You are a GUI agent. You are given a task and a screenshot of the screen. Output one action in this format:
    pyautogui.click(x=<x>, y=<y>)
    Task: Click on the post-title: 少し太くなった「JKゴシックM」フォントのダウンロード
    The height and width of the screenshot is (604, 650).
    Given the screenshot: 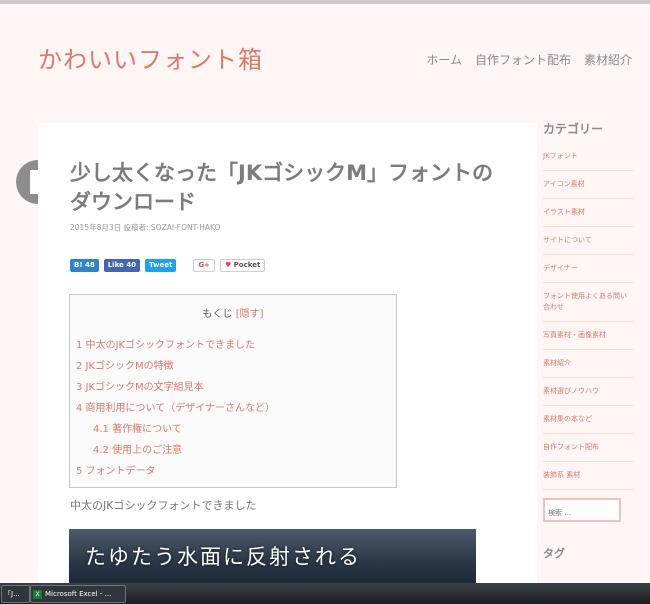 What is the action you would take?
    pyautogui.click(x=281, y=187)
    